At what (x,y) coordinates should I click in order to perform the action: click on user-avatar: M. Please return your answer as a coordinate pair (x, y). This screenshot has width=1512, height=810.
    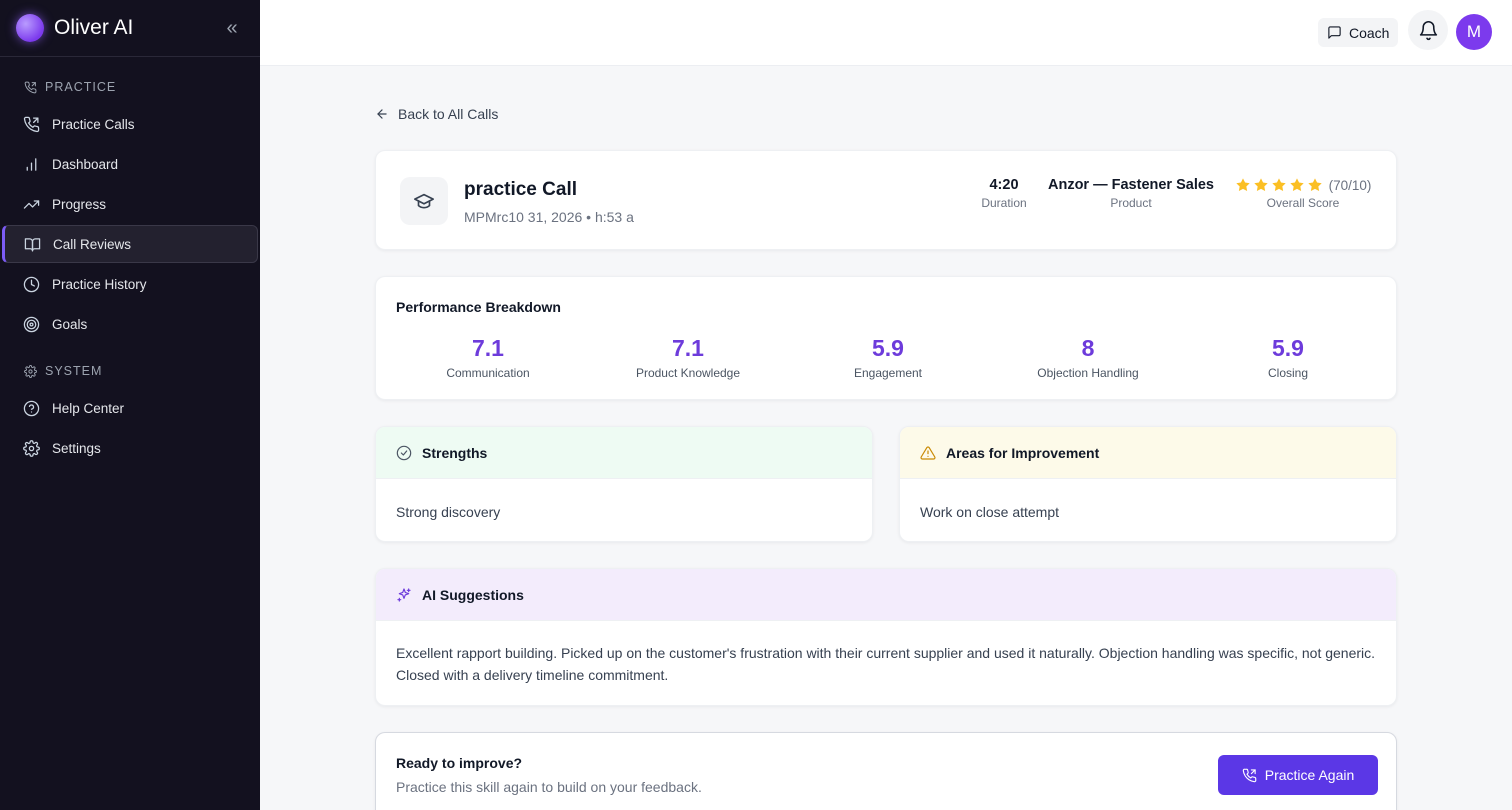
    Looking at the image, I should click on (1474, 32).